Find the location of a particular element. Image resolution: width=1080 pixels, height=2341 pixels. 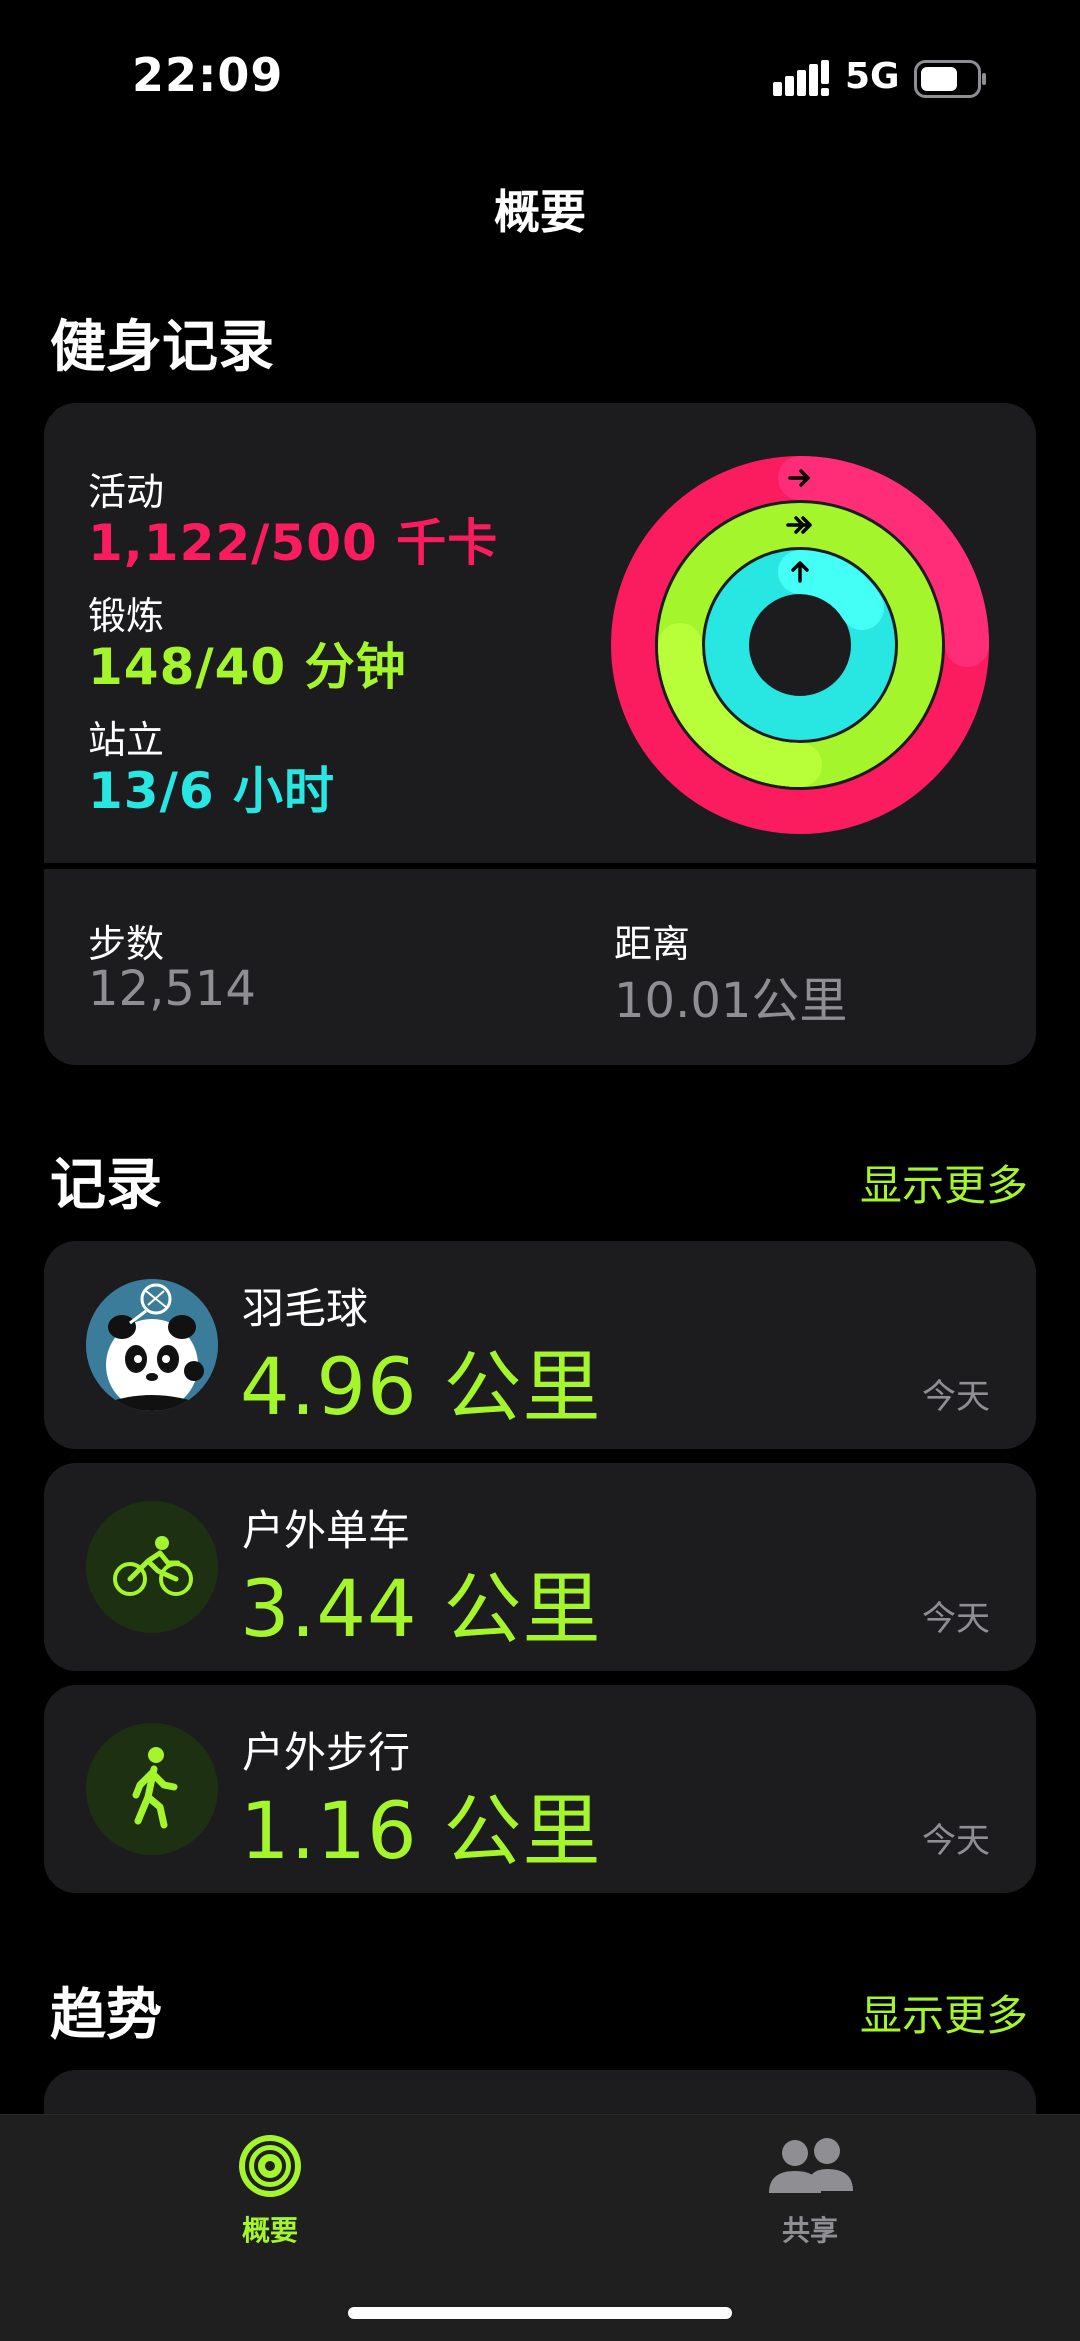

battery-icon is located at coordinates (950, 79).